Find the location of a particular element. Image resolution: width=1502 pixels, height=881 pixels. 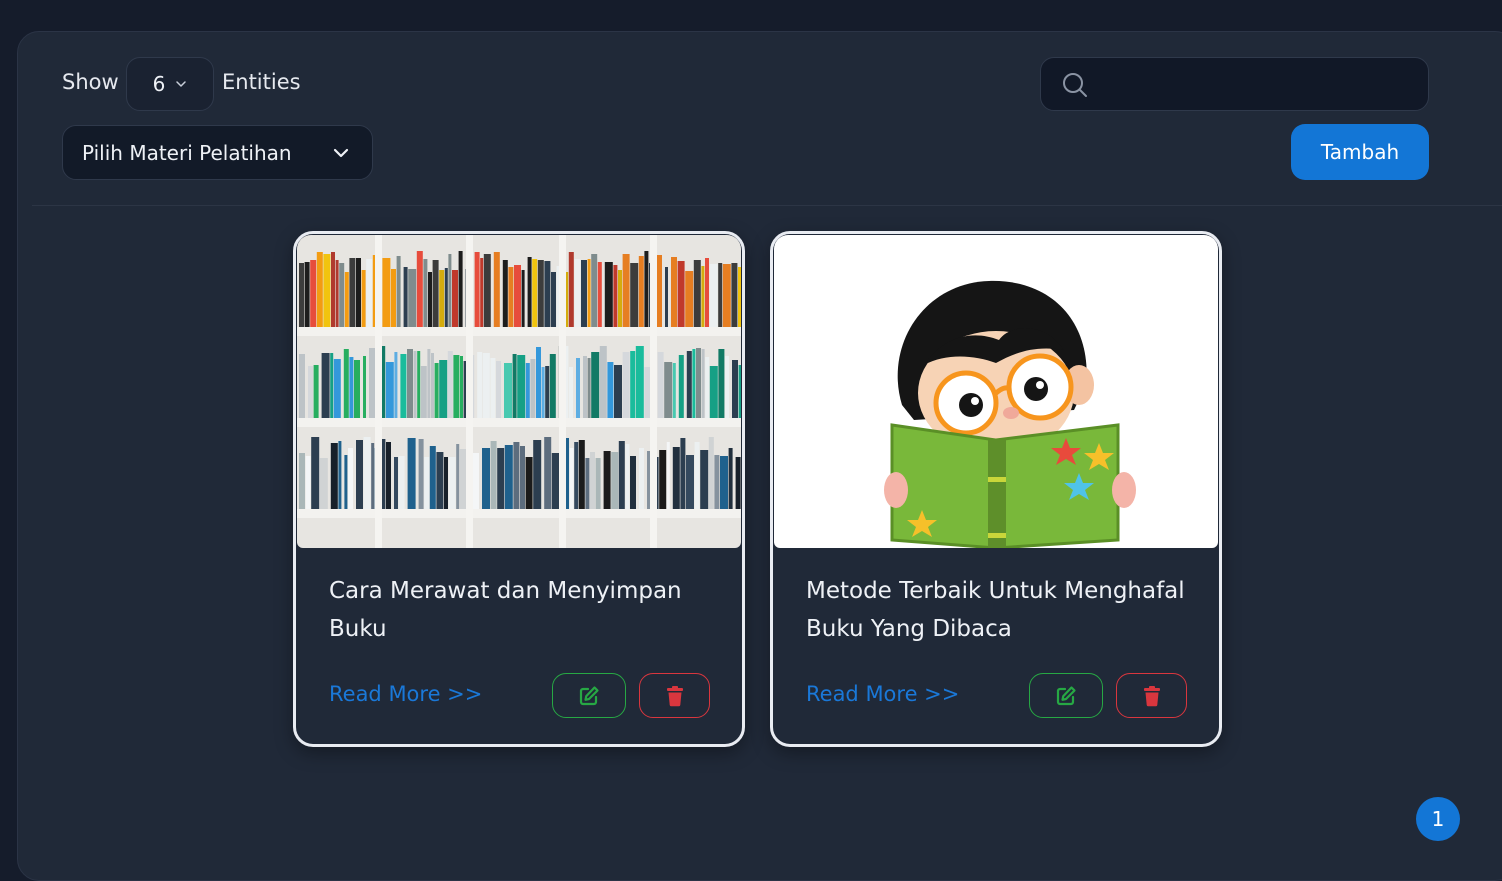

chevron-down-icon is located at coordinates (341, 153).